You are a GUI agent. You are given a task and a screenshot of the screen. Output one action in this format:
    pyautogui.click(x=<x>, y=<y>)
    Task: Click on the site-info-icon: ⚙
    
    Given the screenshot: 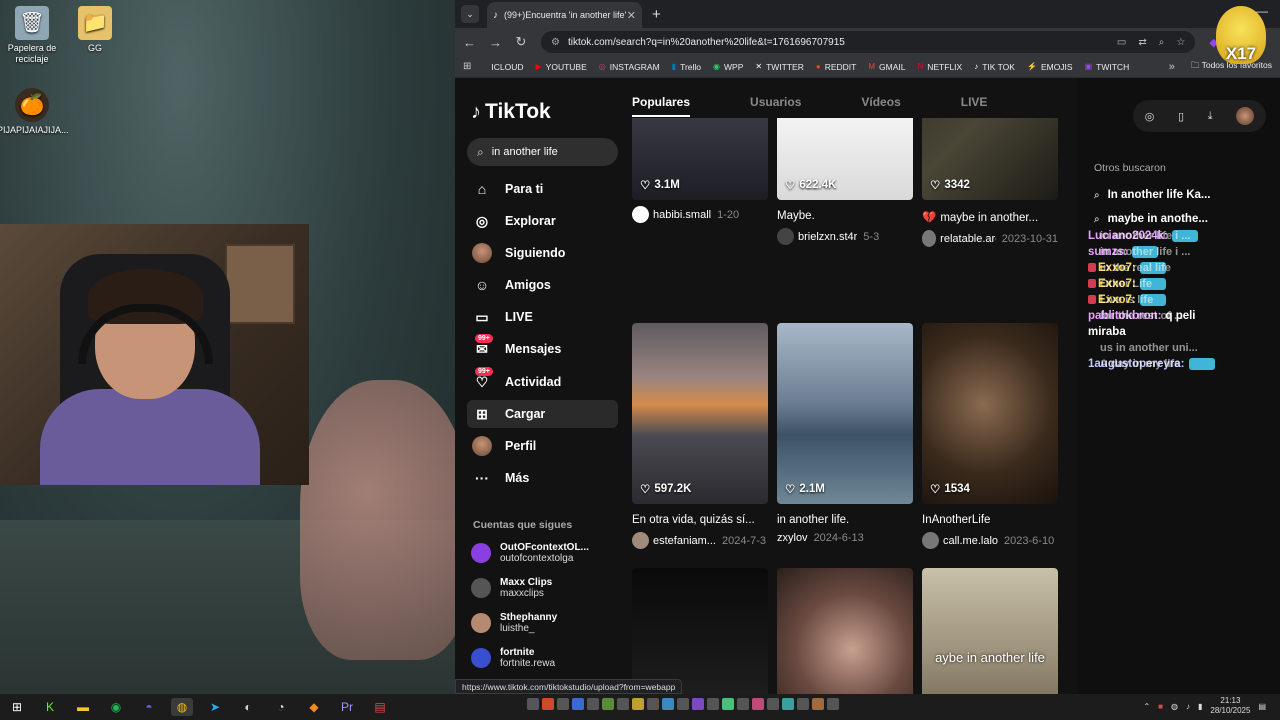 What is the action you would take?
    pyautogui.click(x=555, y=42)
    